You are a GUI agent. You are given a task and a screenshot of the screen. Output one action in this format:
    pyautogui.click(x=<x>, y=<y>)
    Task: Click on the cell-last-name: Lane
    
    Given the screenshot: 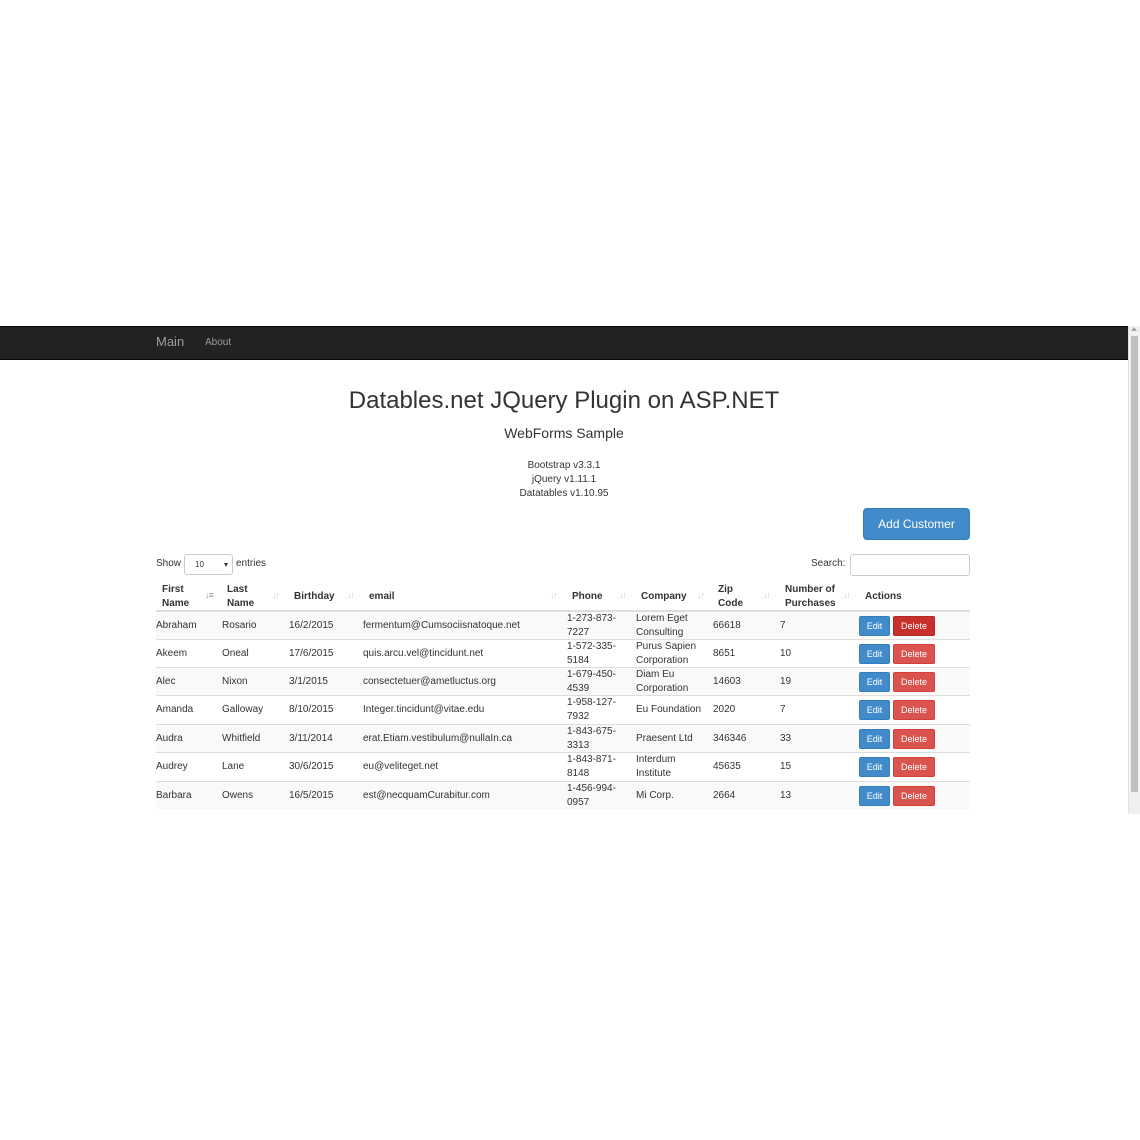 What is the action you would take?
    pyautogui.click(x=233, y=766)
    